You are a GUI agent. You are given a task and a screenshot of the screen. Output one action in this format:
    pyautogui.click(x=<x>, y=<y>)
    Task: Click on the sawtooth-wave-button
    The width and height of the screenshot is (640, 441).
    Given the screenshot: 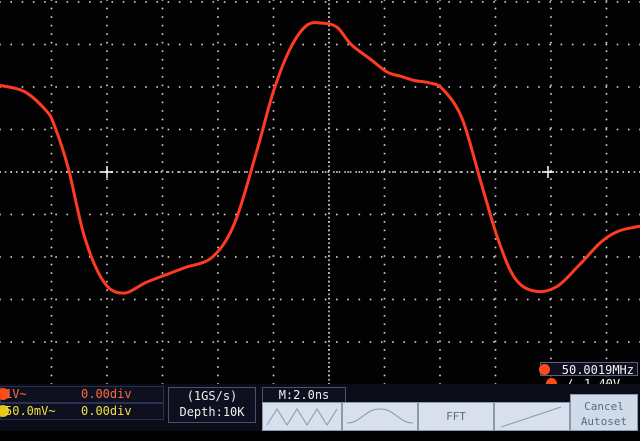 What is the action you would take?
    pyautogui.click(x=302, y=416)
    